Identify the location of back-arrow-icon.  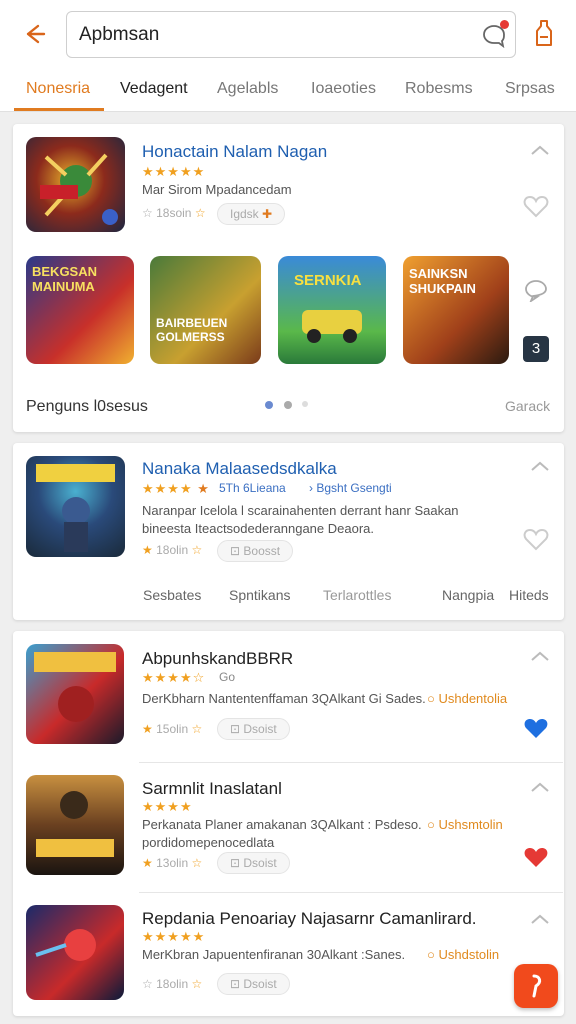
(34, 34).